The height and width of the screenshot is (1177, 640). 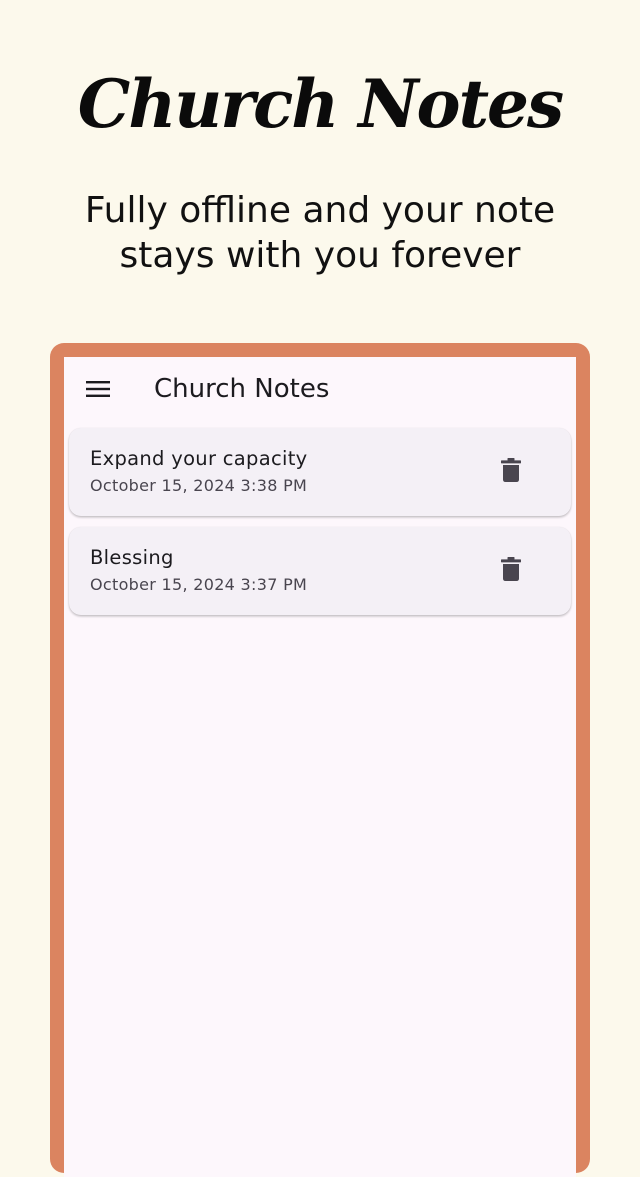 What do you see at coordinates (199, 584) in the screenshot?
I see `note-date: October 15, 2024 3:37 PM` at bounding box center [199, 584].